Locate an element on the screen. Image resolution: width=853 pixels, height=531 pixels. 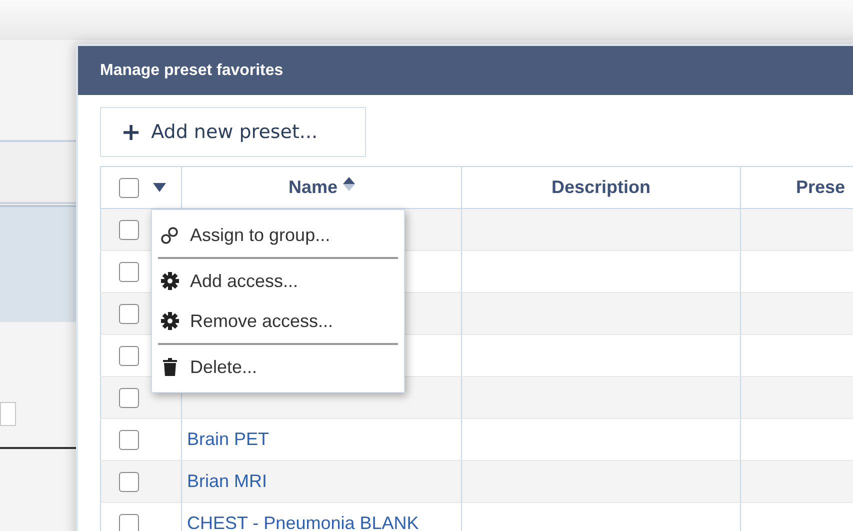
select-all-checkbox is located at coordinates (129, 188).